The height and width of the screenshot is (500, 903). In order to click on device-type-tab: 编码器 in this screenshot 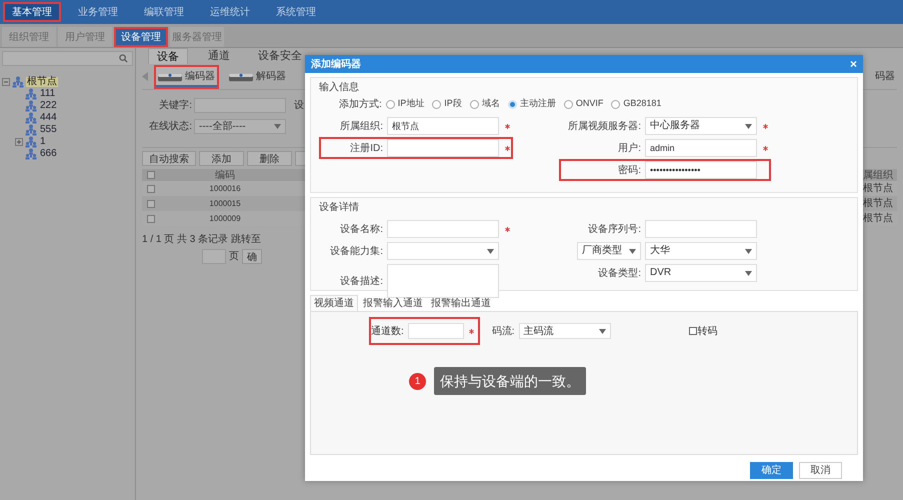, I will do `click(186, 76)`.